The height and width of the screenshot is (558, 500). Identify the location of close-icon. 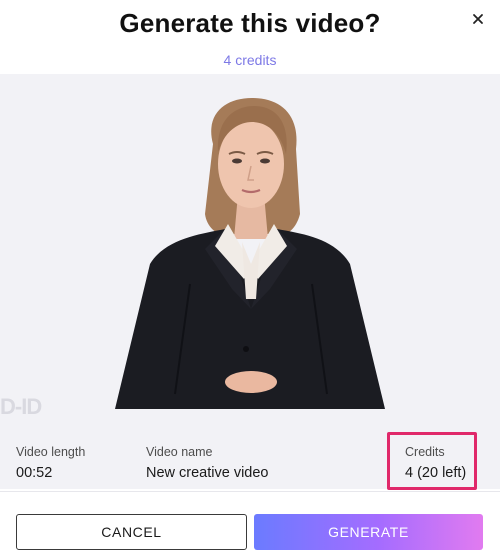
(478, 19).